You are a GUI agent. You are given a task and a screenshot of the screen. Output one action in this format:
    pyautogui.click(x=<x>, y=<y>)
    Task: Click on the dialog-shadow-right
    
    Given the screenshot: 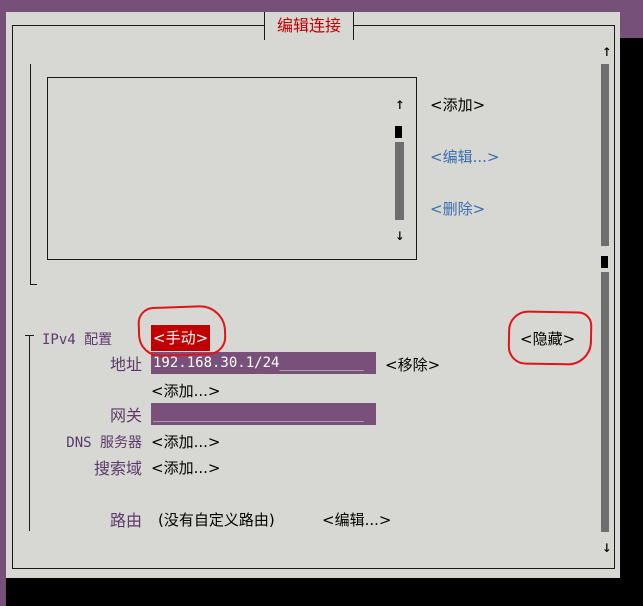 What is the action you would take?
    pyautogui.click(x=631, y=322)
    